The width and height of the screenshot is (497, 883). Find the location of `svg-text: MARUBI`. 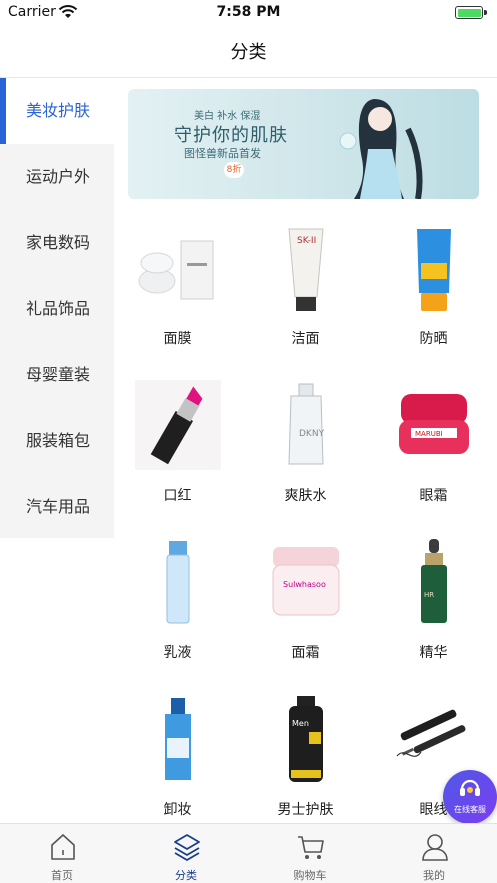

svg-text: MARUBI is located at coordinates (429, 434).